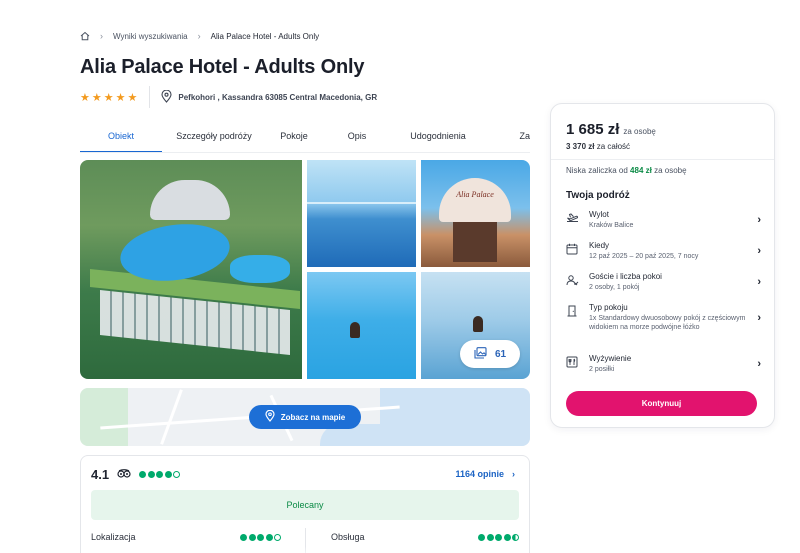 This screenshot has width=800, height=553. Describe the element at coordinates (361, 325) in the screenshot. I see `pool-guest-photo` at that location.